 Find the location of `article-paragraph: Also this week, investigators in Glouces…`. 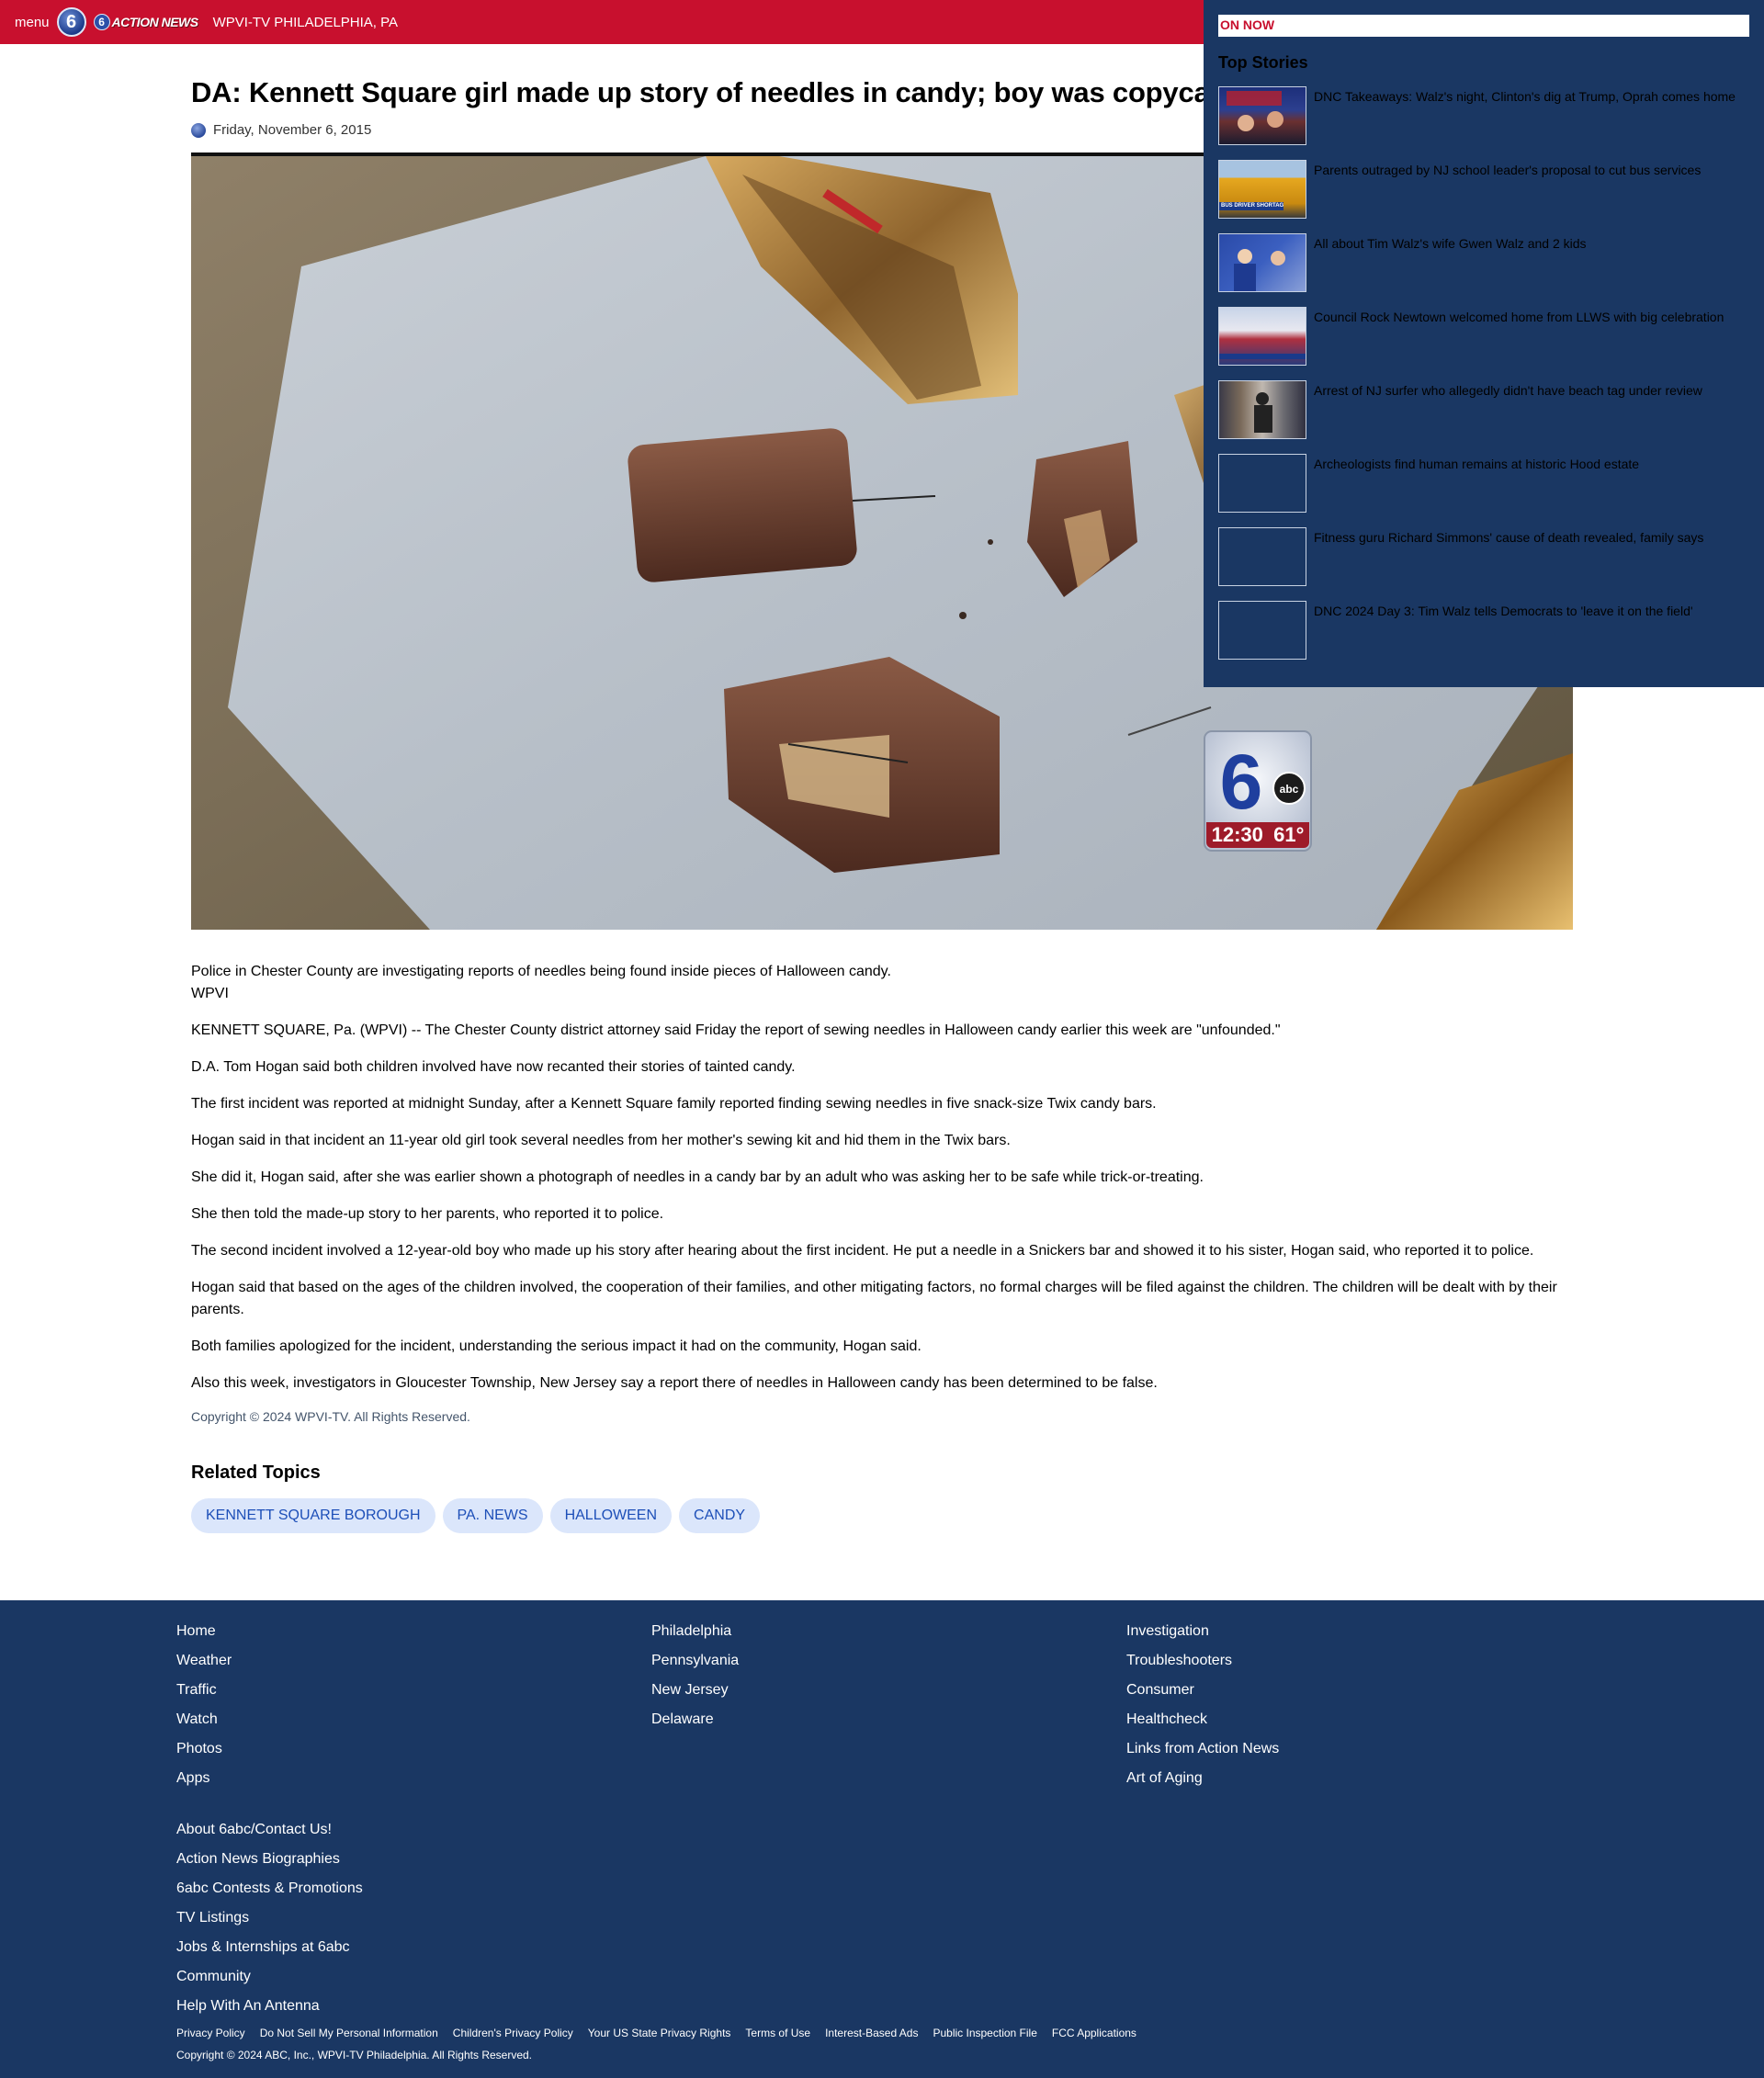

article-paragraph: Also this week, investigators in Glouces… is located at coordinates (674, 1383).